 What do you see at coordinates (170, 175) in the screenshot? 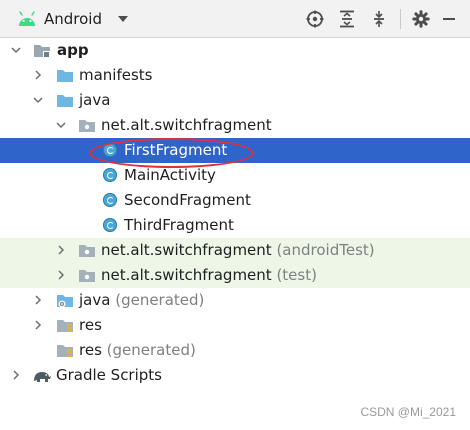
I see `tree-item-label: MainActivity` at bounding box center [170, 175].